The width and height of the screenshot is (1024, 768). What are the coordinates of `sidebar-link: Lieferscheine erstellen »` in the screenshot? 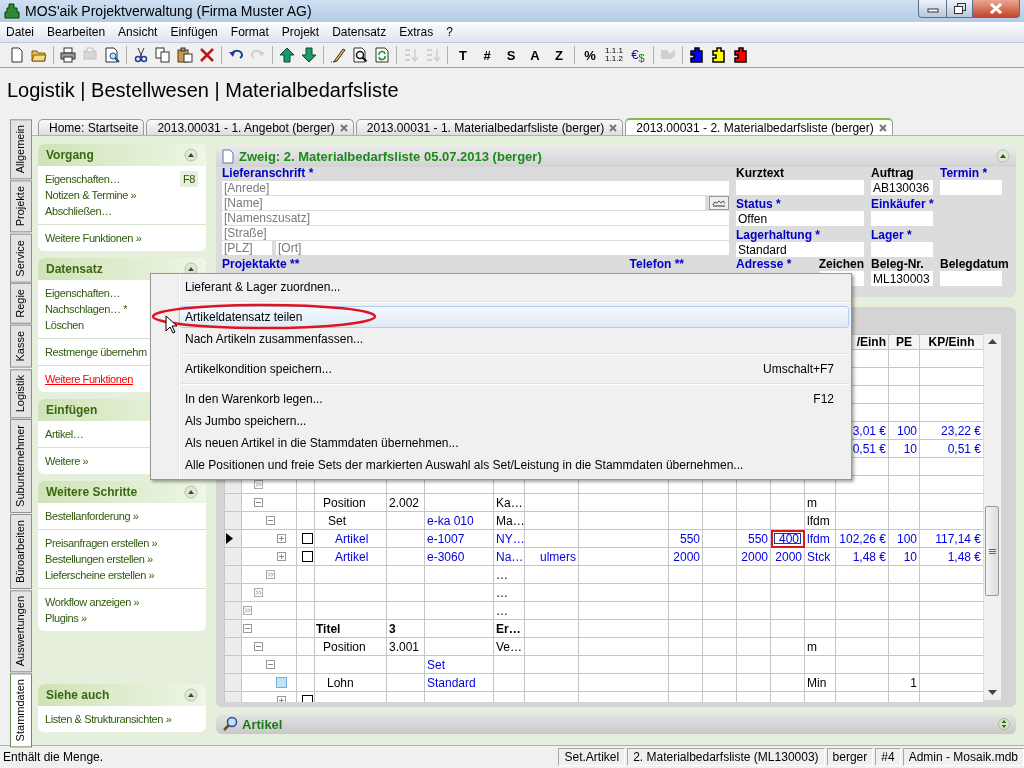 It's located at (121, 575).